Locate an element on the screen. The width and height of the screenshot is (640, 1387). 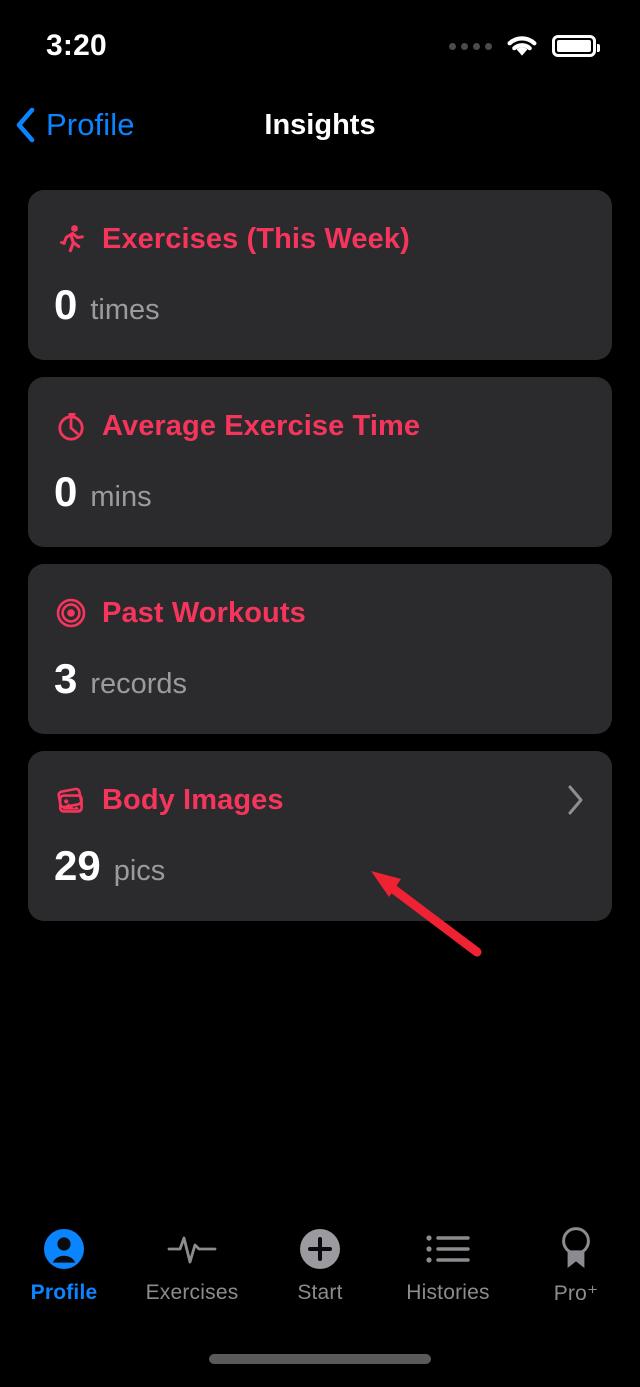
tab-profile: Profile is located at coordinates (64, 1265).